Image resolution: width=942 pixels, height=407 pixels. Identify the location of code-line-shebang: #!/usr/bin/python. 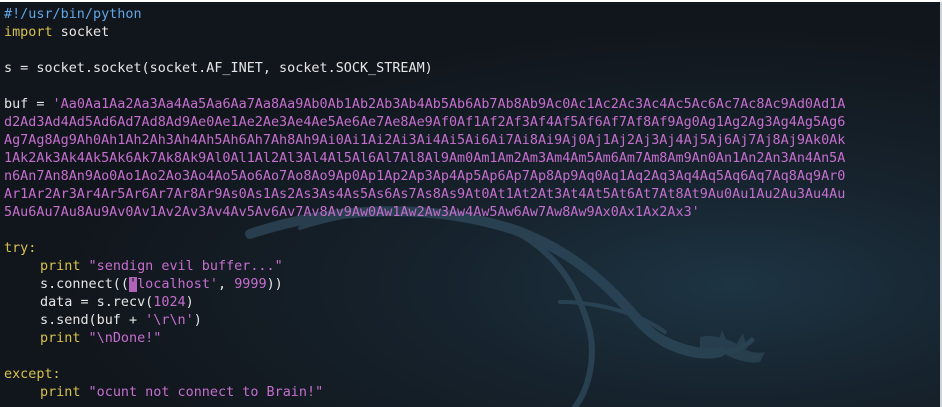
(472, 15).